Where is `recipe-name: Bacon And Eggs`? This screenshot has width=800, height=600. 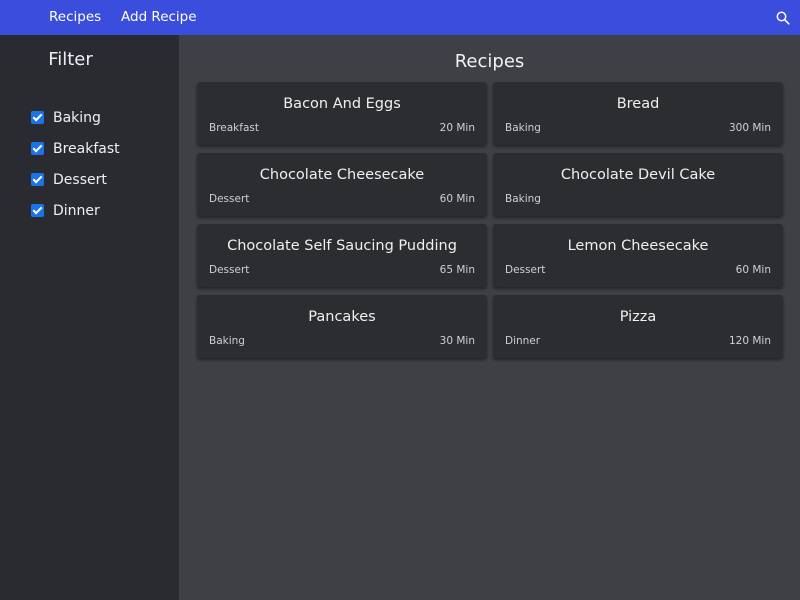
recipe-name: Bacon And Eggs is located at coordinates (342, 104).